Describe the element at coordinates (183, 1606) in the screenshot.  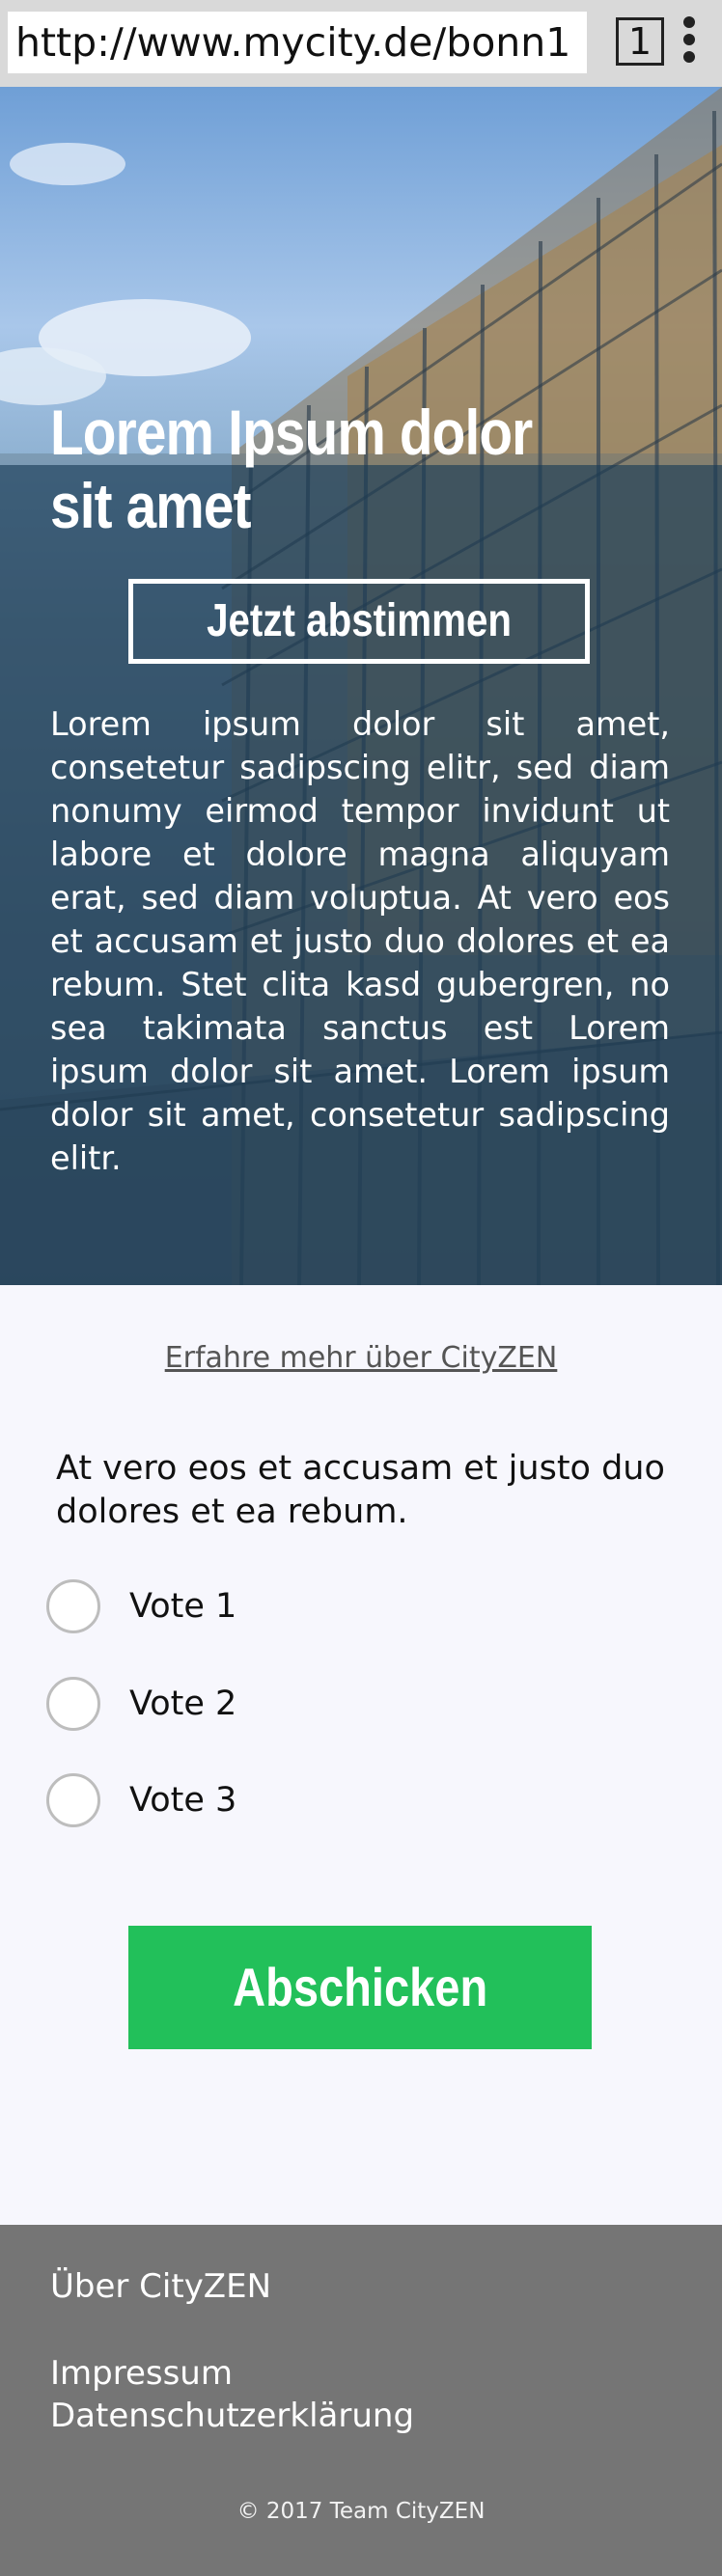
I see `vote-option-label: Vote 1` at that location.